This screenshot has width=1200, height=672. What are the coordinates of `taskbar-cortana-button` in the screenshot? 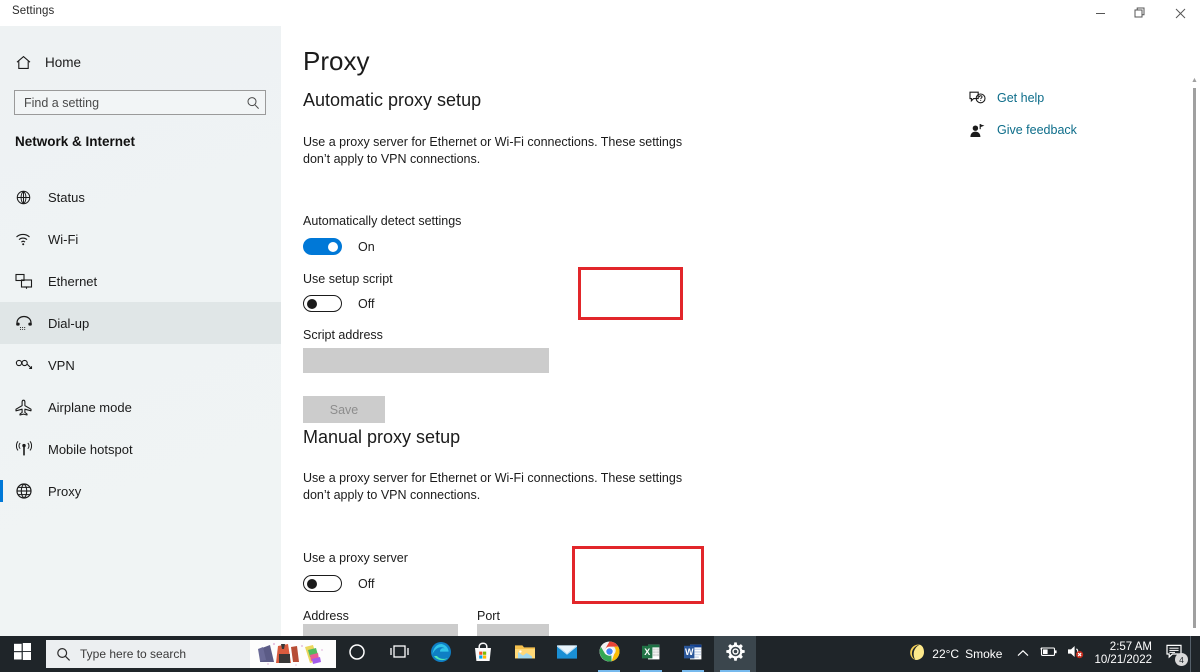 It's located at (357, 654).